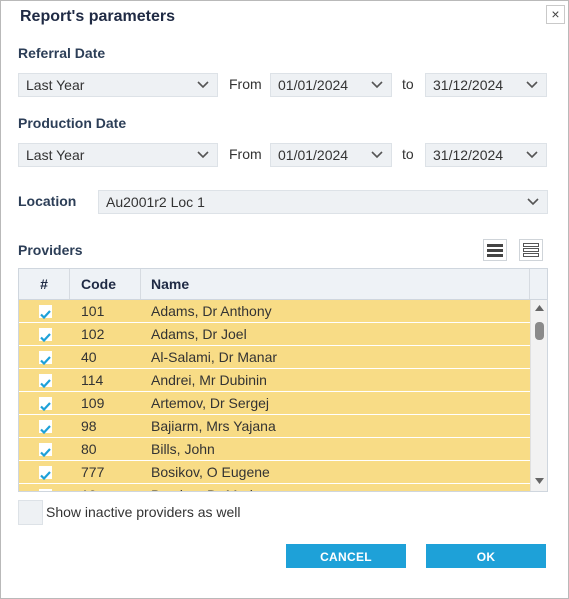  Describe the element at coordinates (408, 84) in the screenshot. I see `referral-to-label: to` at that location.